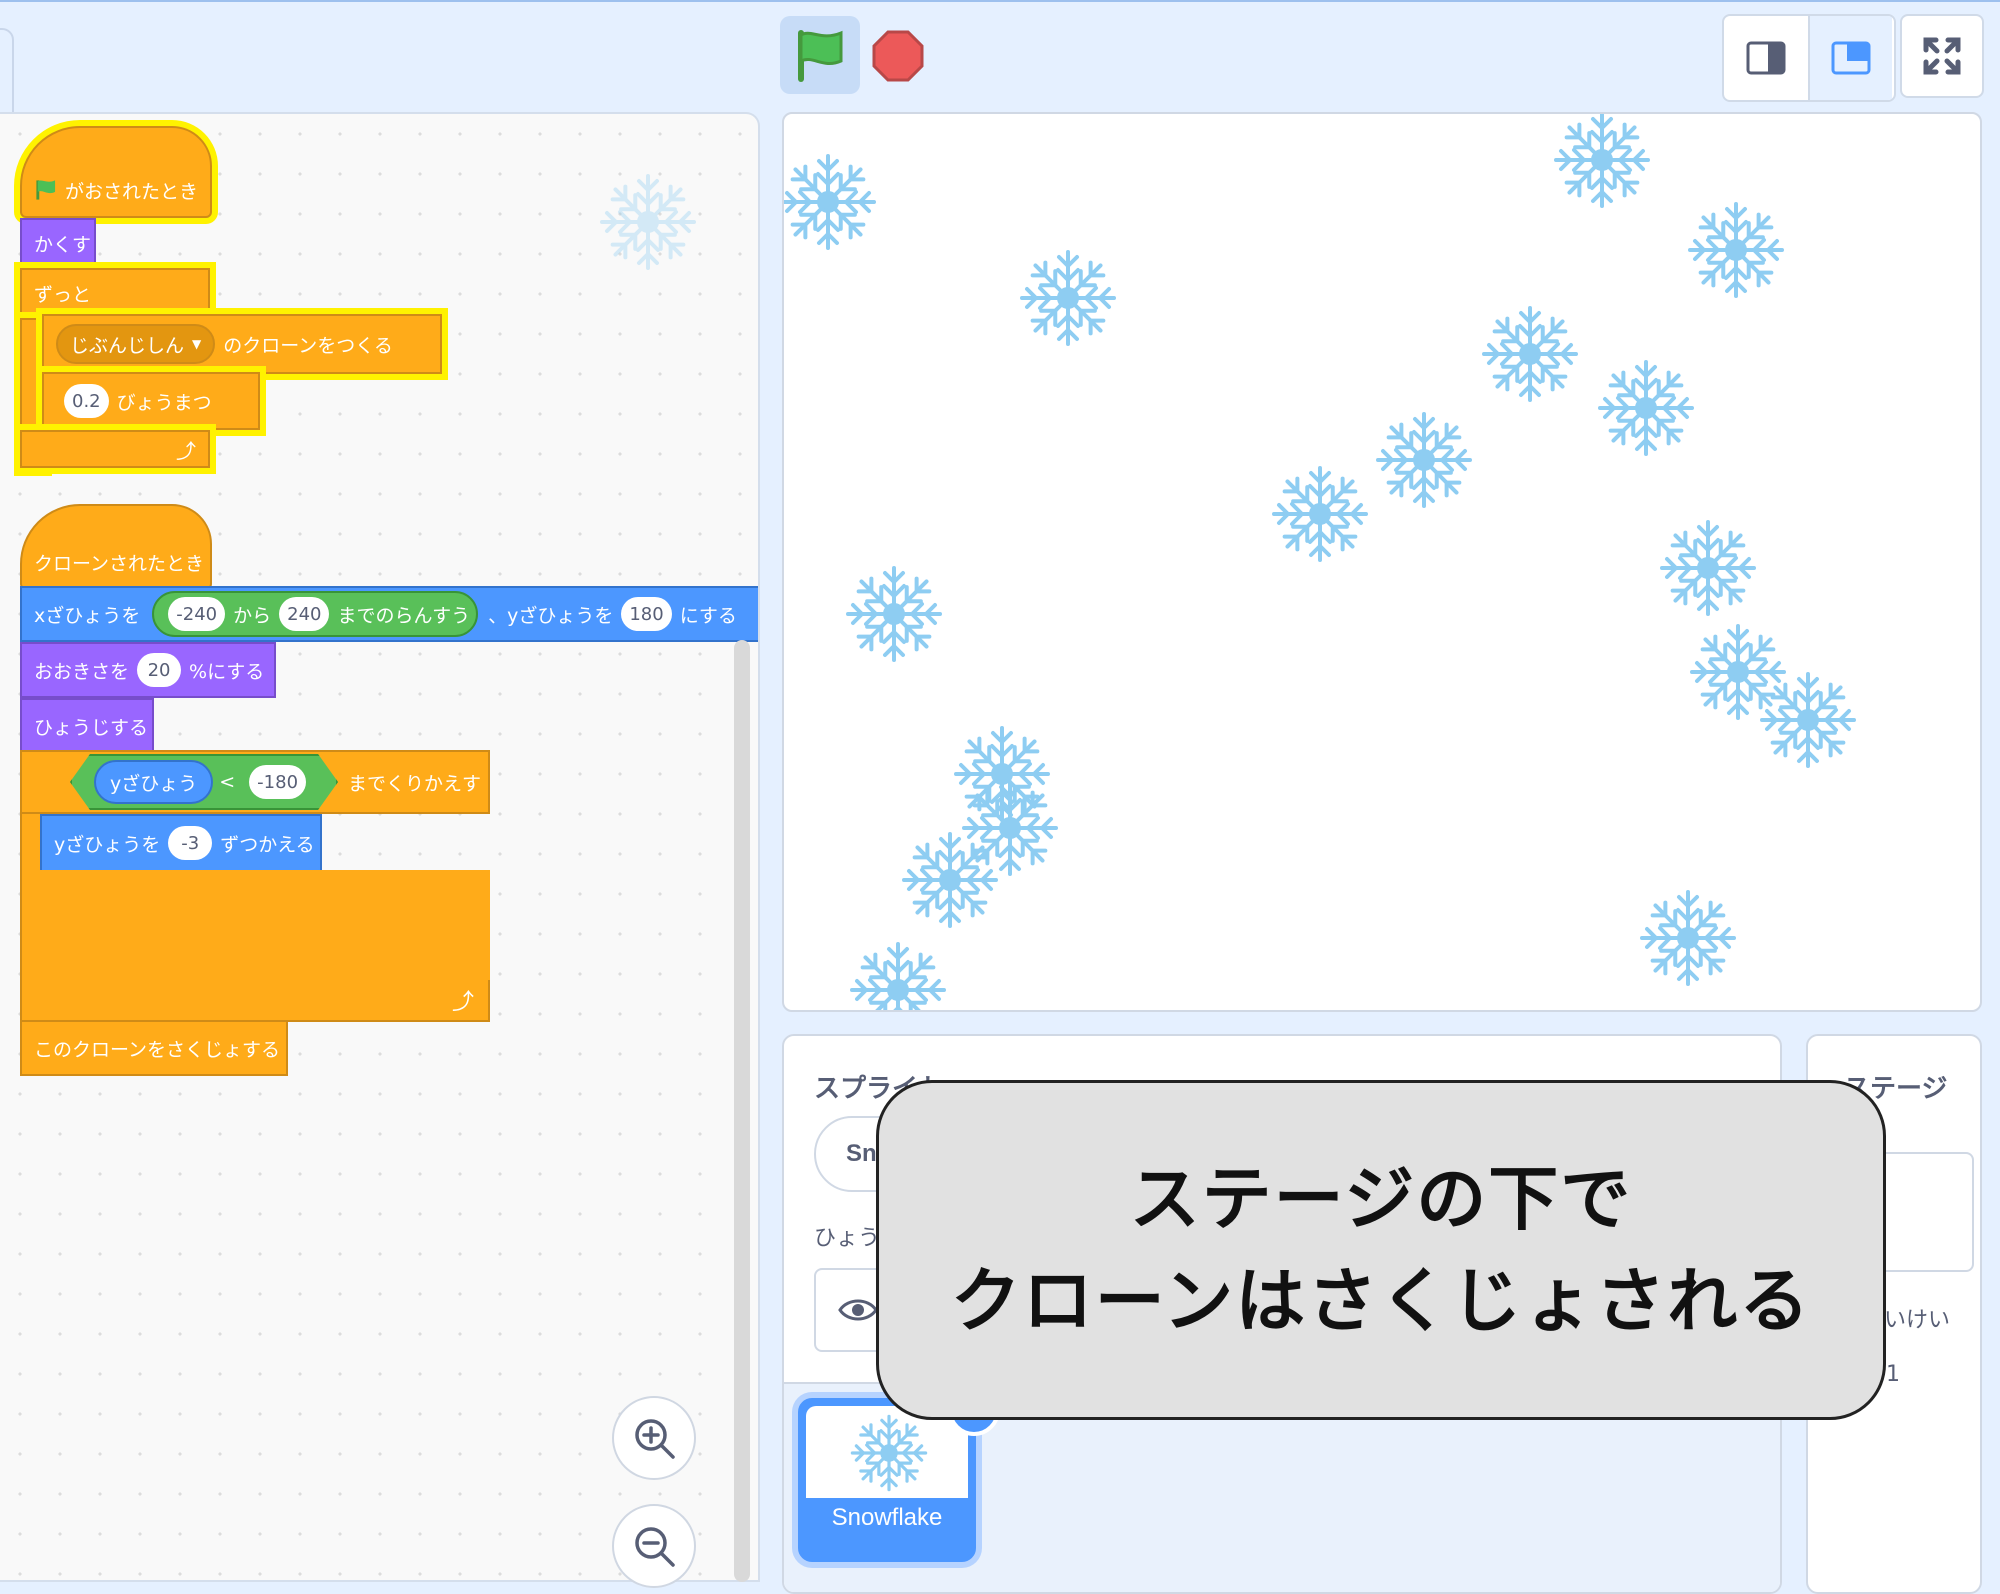 The image size is (2000, 1594). Describe the element at coordinates (190, 843) in the screenshot. I see `change-y-input: -3` at that location.